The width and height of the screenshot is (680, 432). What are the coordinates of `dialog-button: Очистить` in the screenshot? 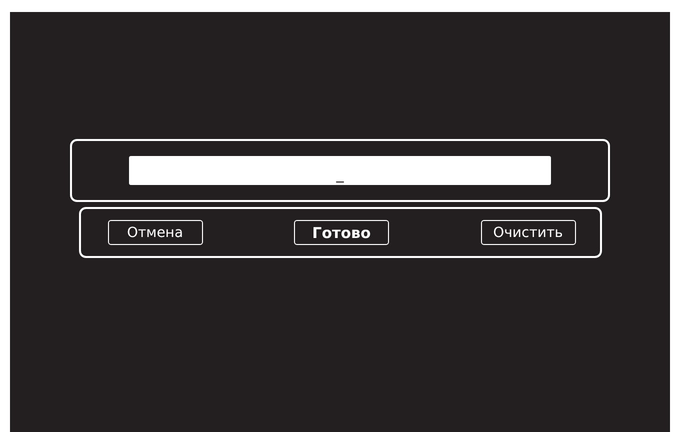 It's located at (528, 232).